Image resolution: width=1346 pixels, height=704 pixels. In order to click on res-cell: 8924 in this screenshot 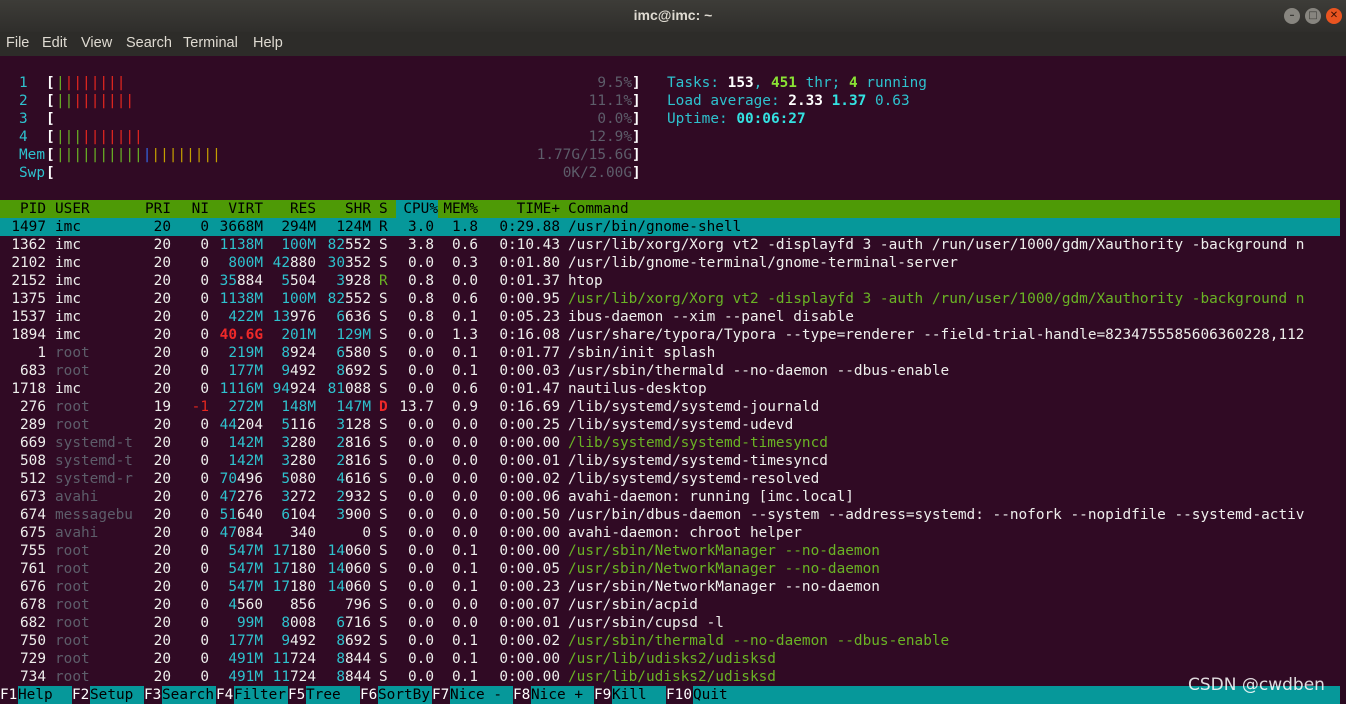, I will do `click(298, 353)`.